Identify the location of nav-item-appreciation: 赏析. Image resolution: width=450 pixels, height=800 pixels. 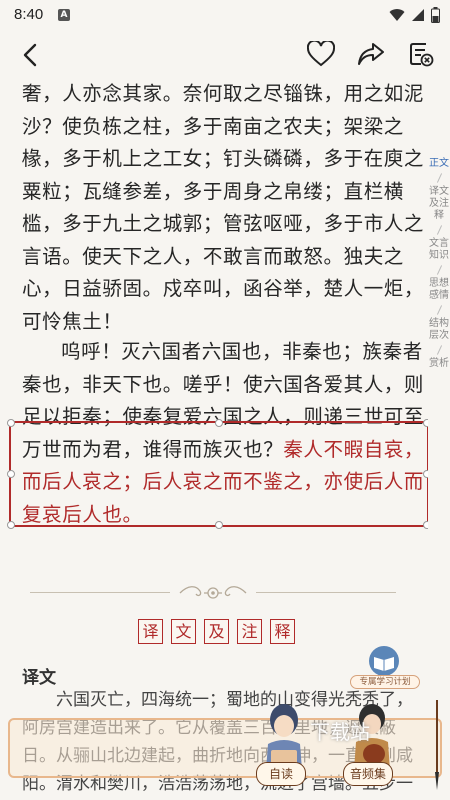
(439, 364).